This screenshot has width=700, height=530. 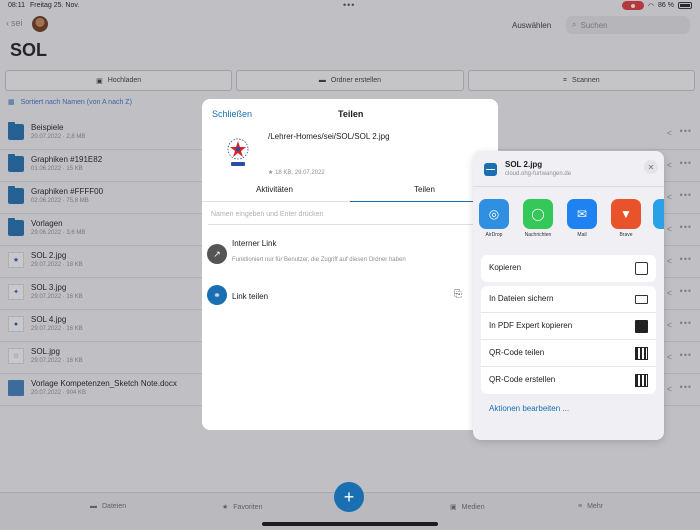 I want to click on copy-action: Kopieren, so click(x=568, y=268).